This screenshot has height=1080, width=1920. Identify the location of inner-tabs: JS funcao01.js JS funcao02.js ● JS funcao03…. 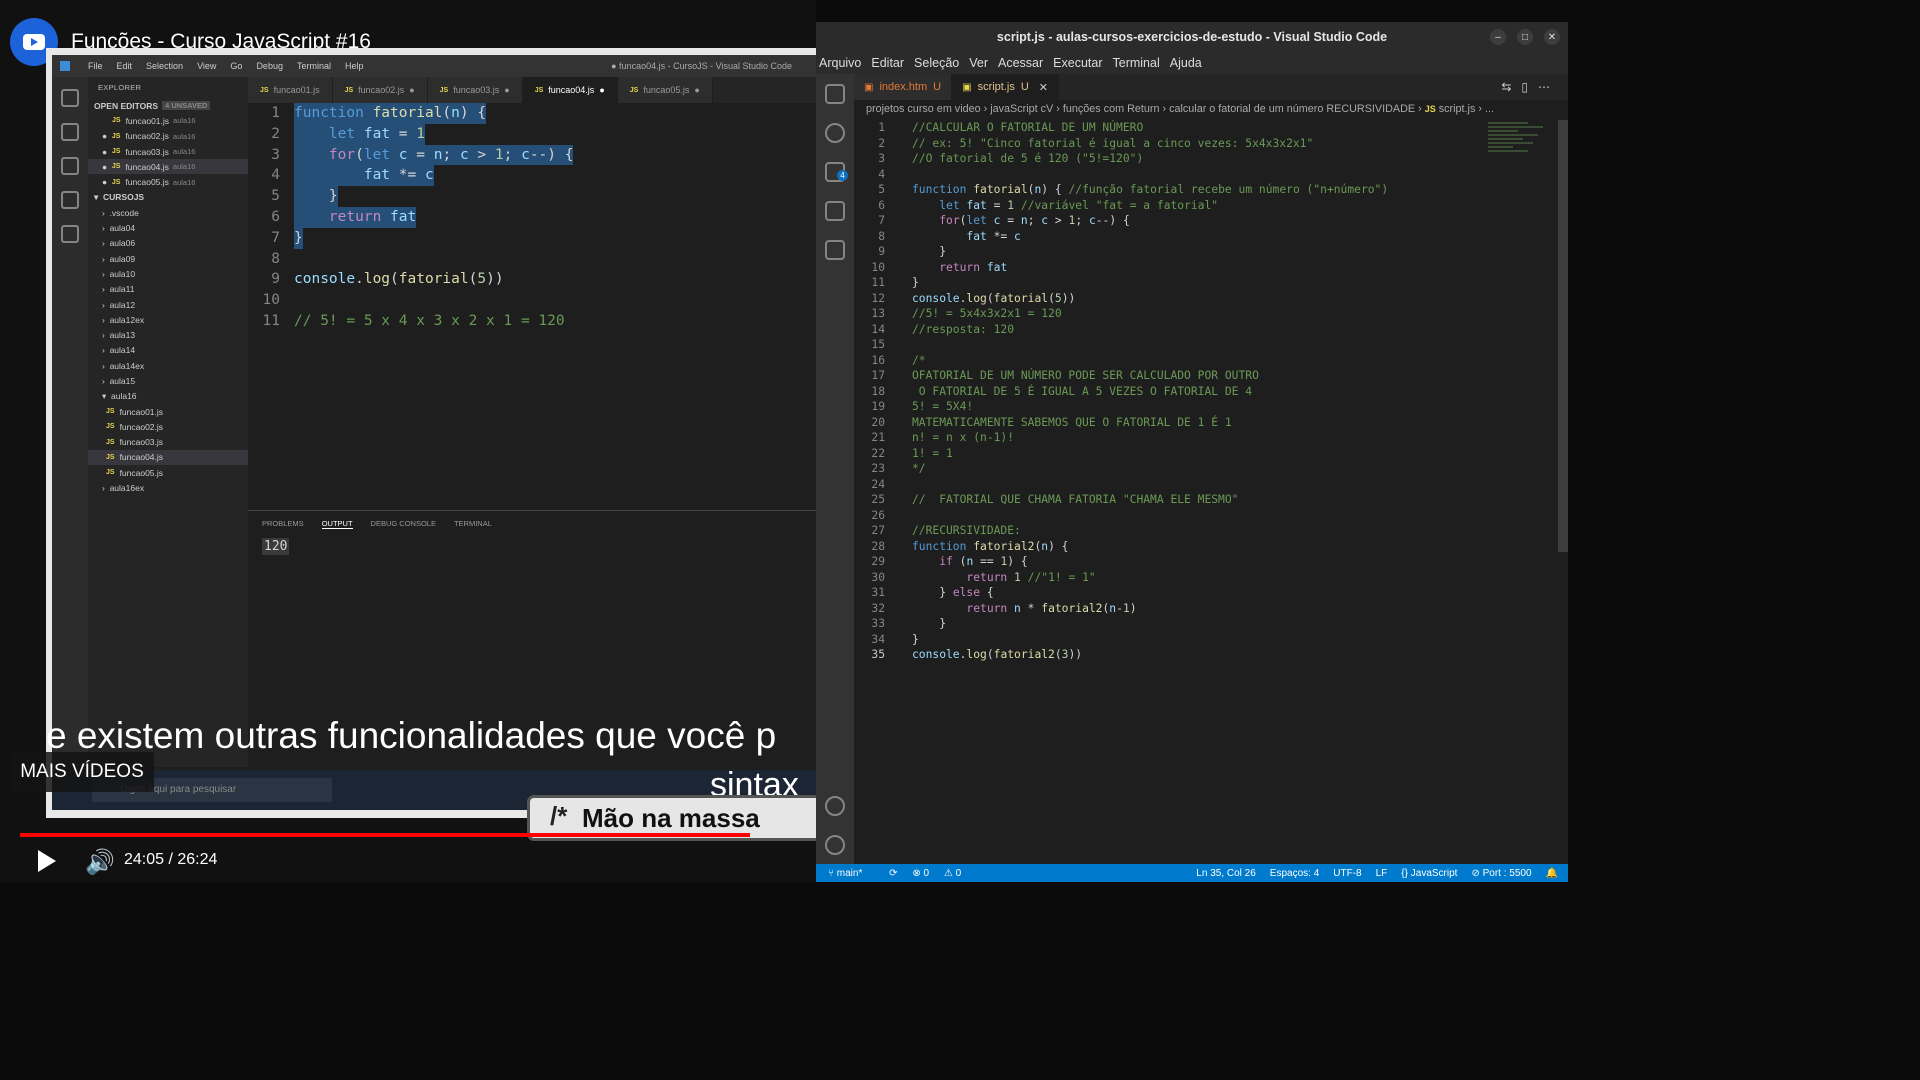
(532, 90).